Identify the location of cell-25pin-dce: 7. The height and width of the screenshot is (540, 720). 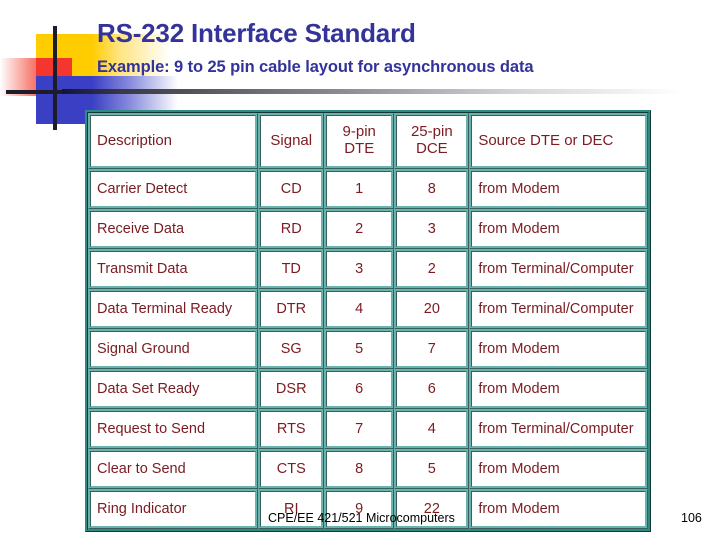
(432, 349).